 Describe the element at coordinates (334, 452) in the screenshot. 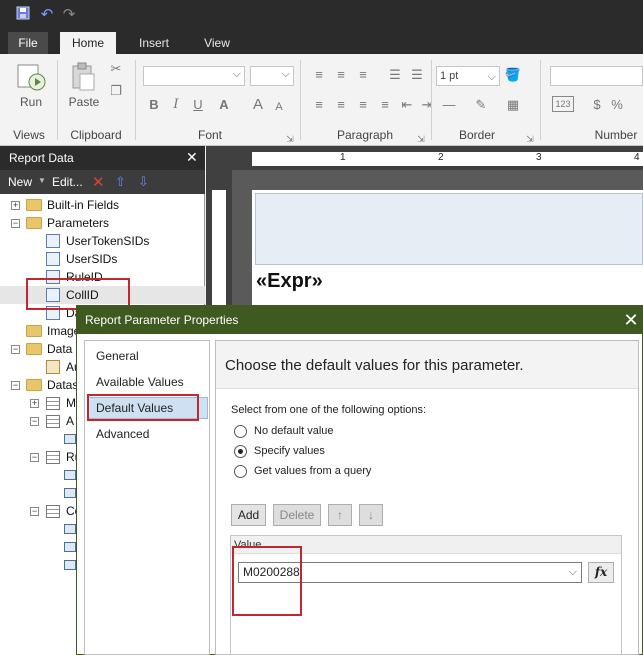

I see `radio-specify-values: Specify values` at that location.